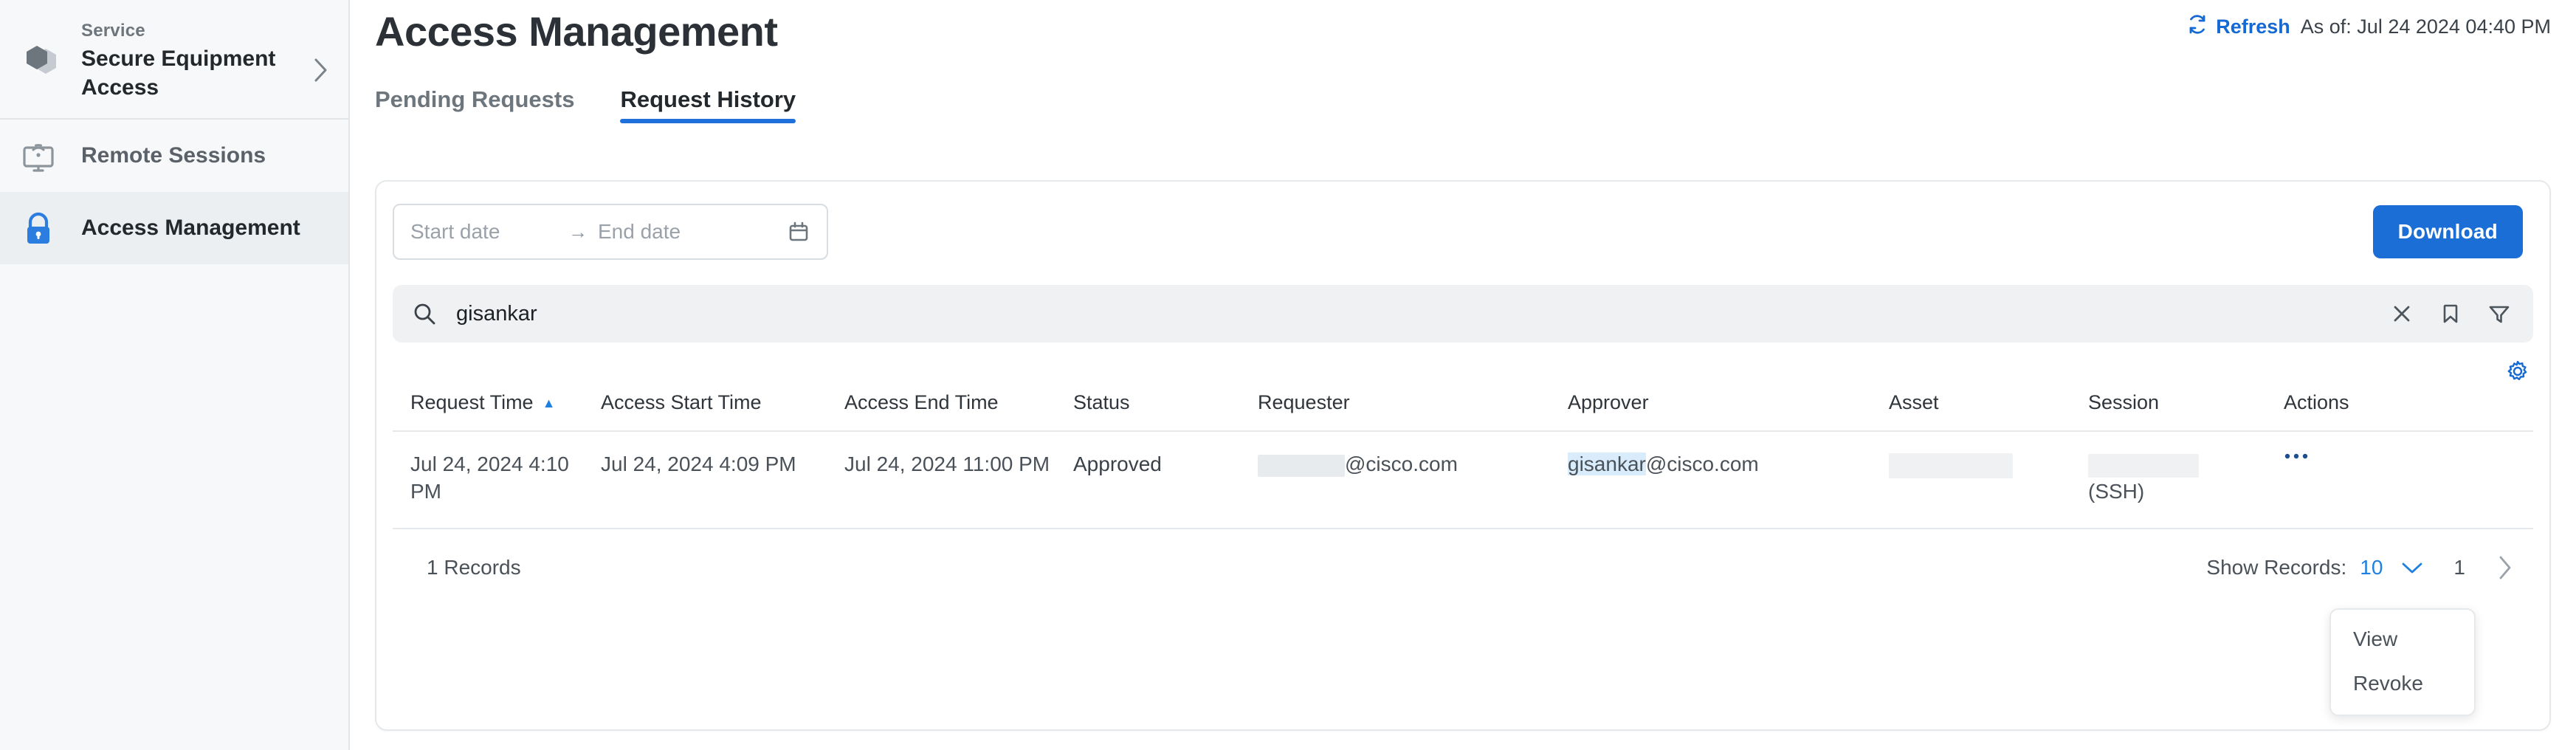 This screenshot has width=2576, height=750. Describe the element at coordinates (490, 478) in the screenshot. I see `cell-request-time: Jul 24, 2024 4:10 PM` at that location.